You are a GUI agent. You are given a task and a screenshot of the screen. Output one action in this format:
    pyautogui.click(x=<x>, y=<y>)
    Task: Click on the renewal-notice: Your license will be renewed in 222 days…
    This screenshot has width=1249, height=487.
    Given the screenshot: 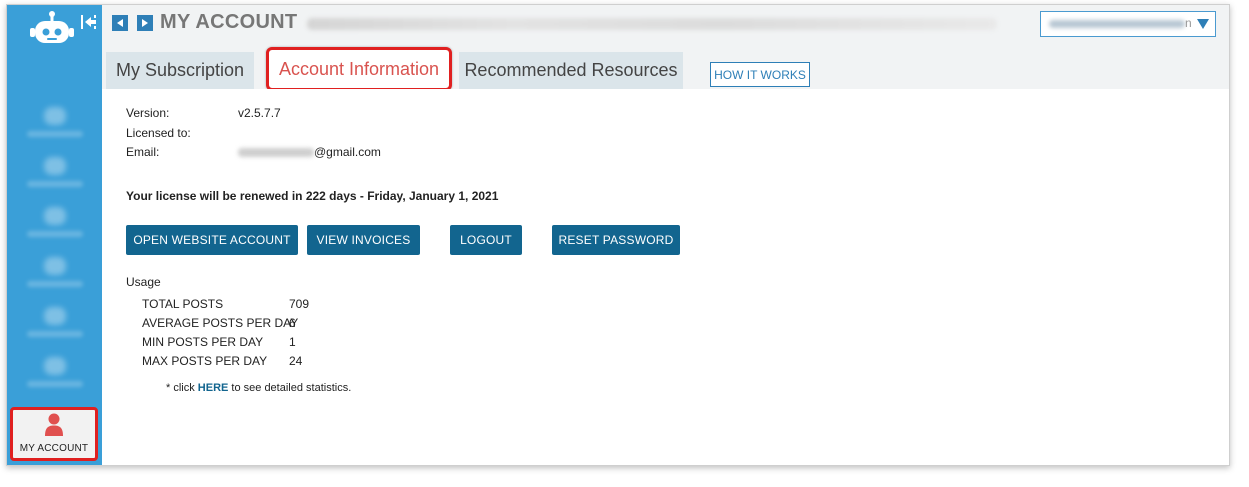 What is the action you would take?
    pyautogui.click(x=312, y=196)
    